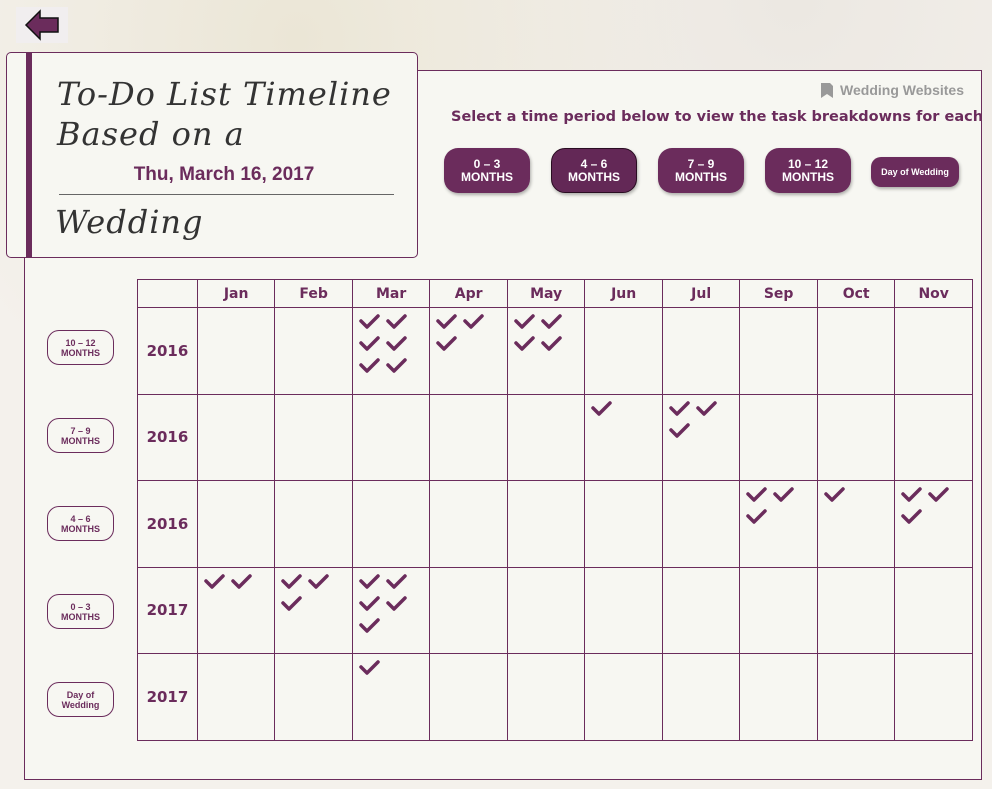 The width and height of the screenshot is (992, 789). I want to click on row-label-line1: 4 – 6, so click(80, 518).